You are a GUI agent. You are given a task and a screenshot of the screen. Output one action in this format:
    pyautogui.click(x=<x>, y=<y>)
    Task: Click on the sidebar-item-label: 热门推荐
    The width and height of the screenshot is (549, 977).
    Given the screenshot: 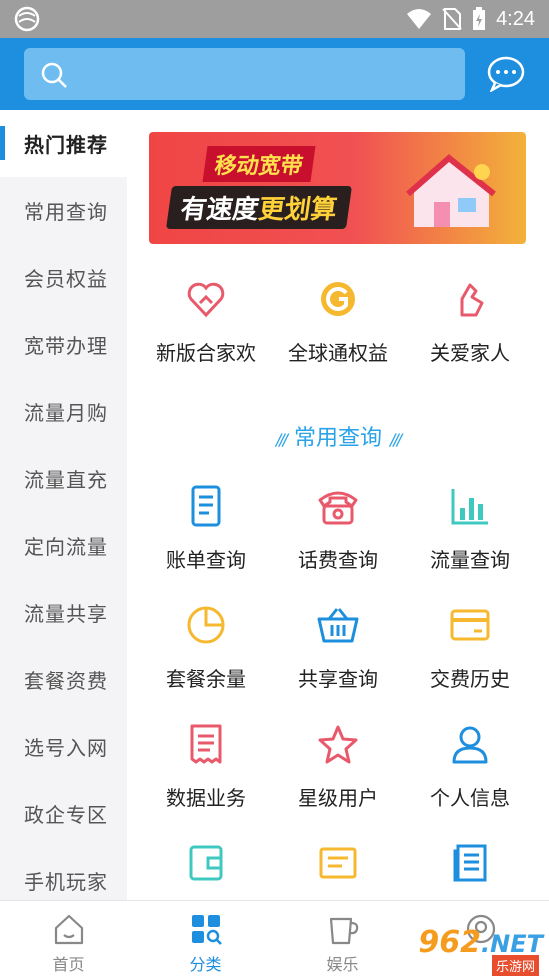 What is the action you would take?
    pyautogui.click(x=66, y=145)
    